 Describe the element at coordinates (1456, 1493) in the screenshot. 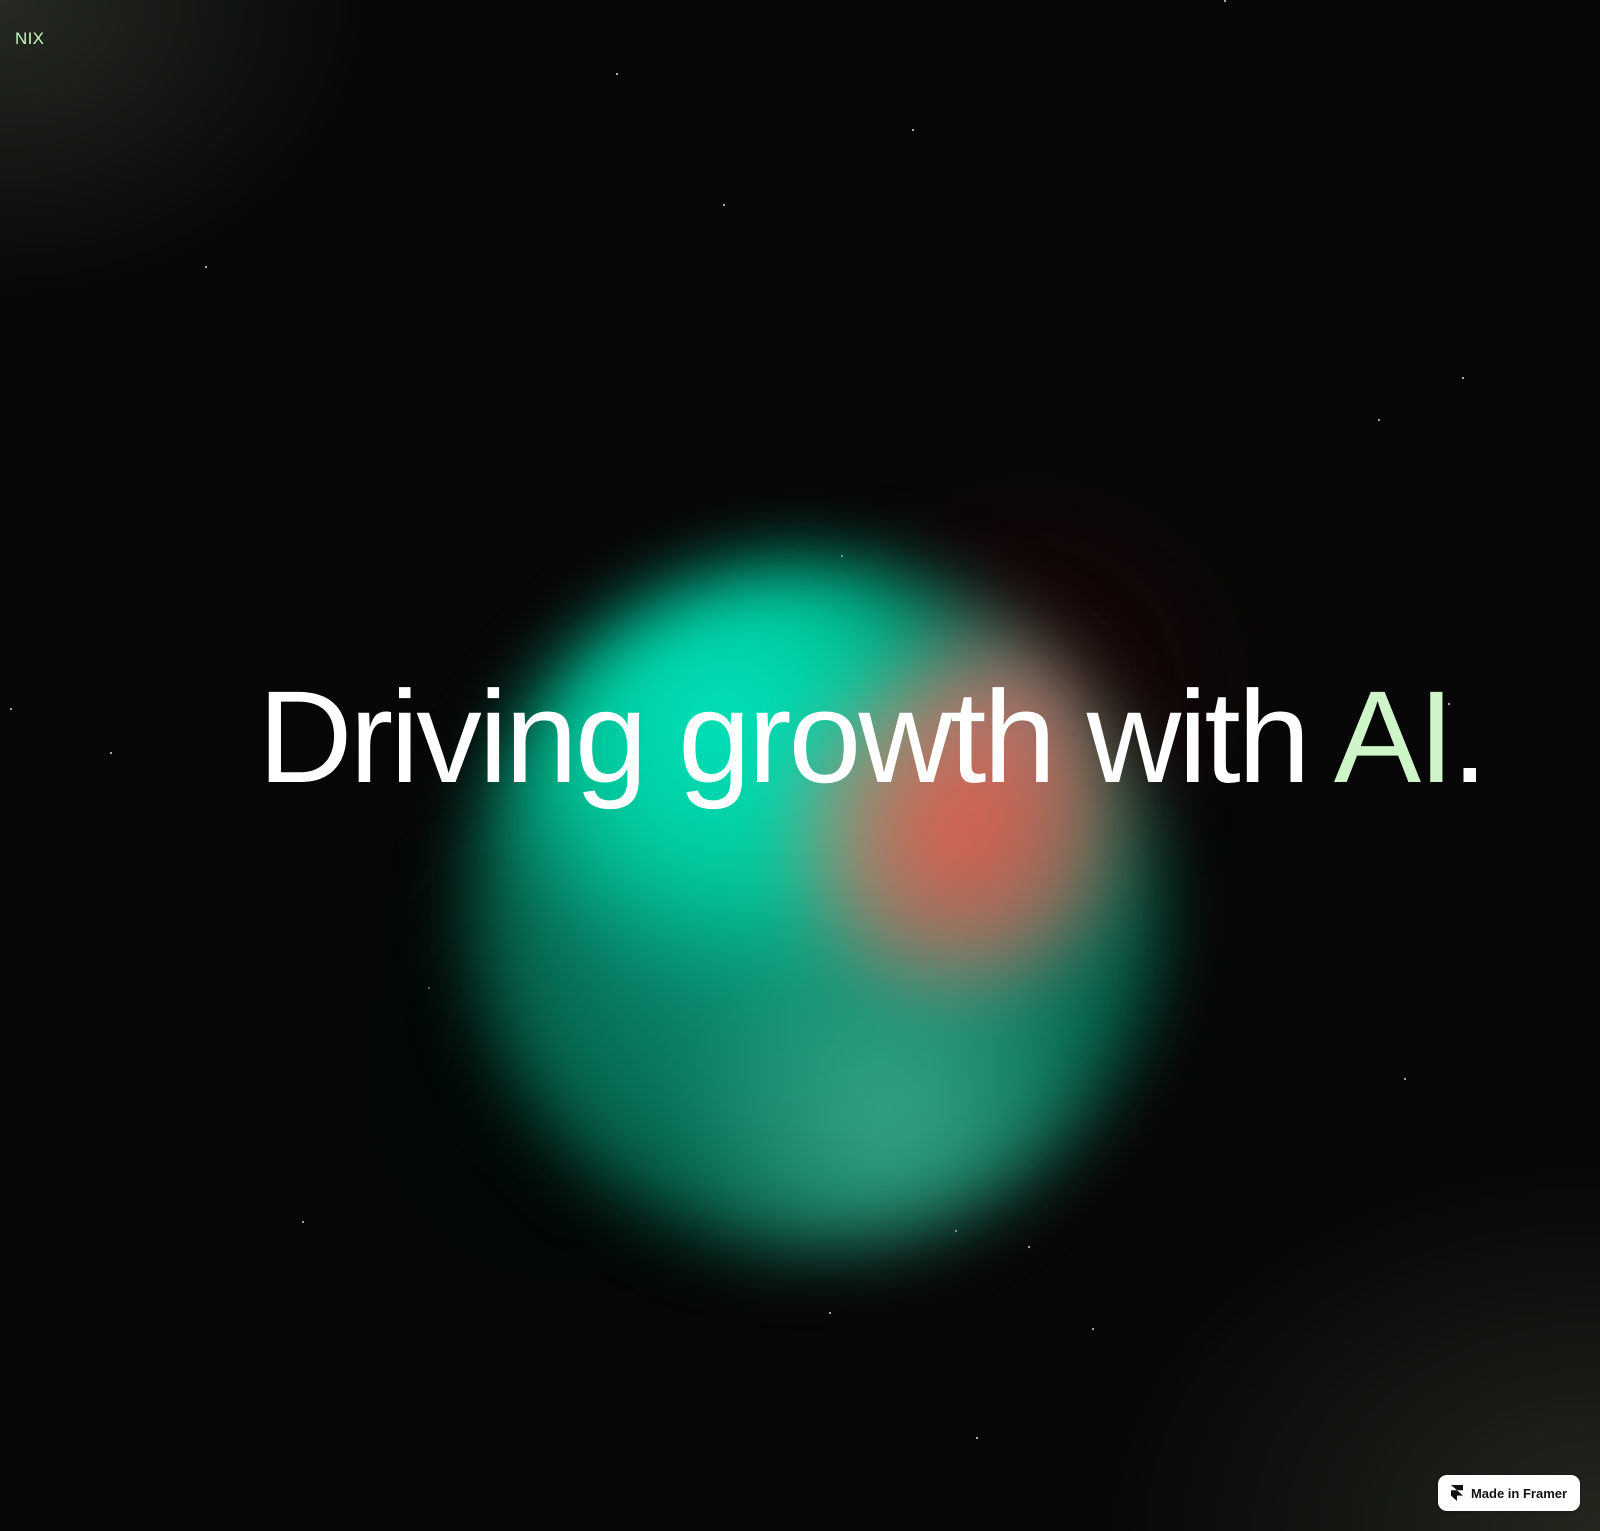

I see `framer-icon` at that location.